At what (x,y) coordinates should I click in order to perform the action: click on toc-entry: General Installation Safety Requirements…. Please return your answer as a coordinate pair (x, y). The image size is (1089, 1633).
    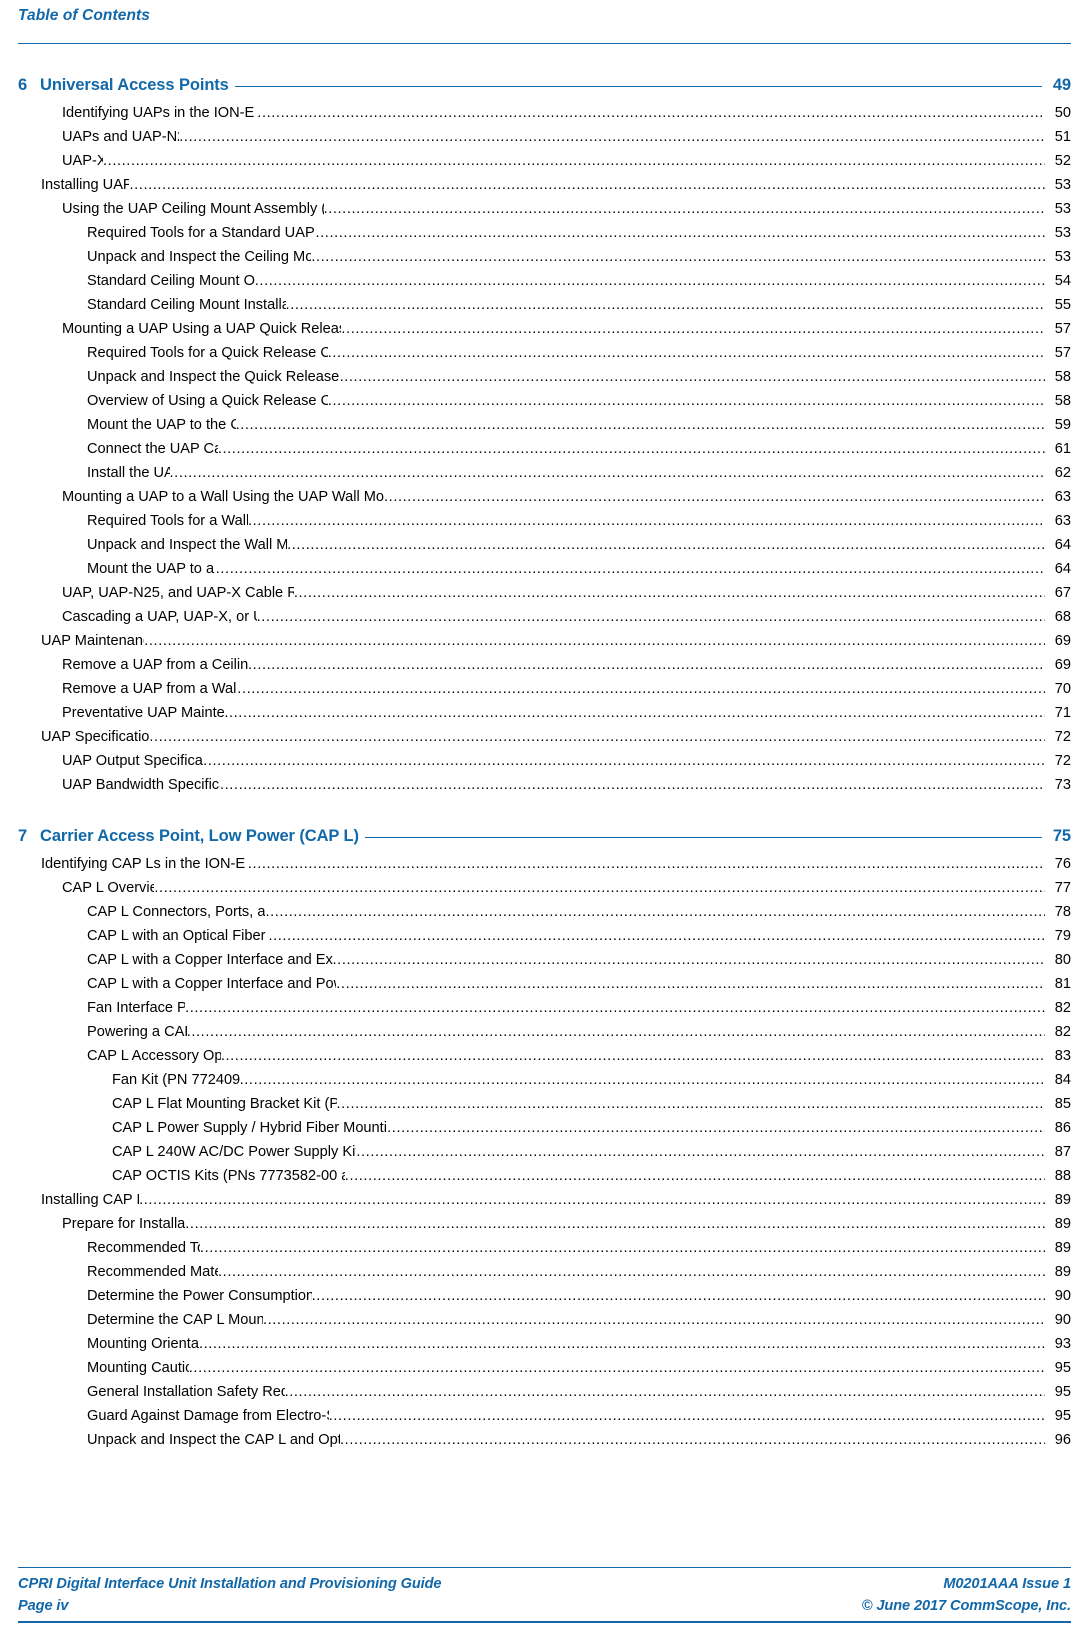
    Looking at the image, I should click on (544, 1392).